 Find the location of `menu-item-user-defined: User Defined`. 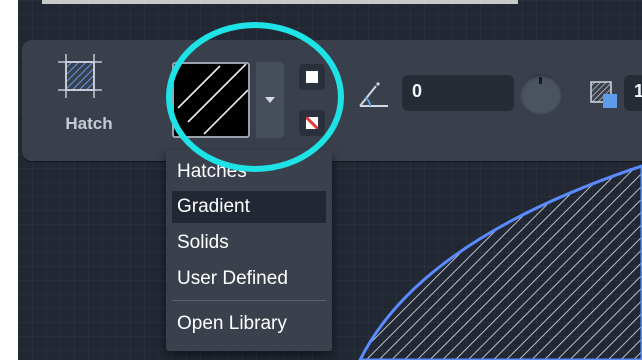

menu-item-user-defined: User Defined is located at coordinates (249, 279).